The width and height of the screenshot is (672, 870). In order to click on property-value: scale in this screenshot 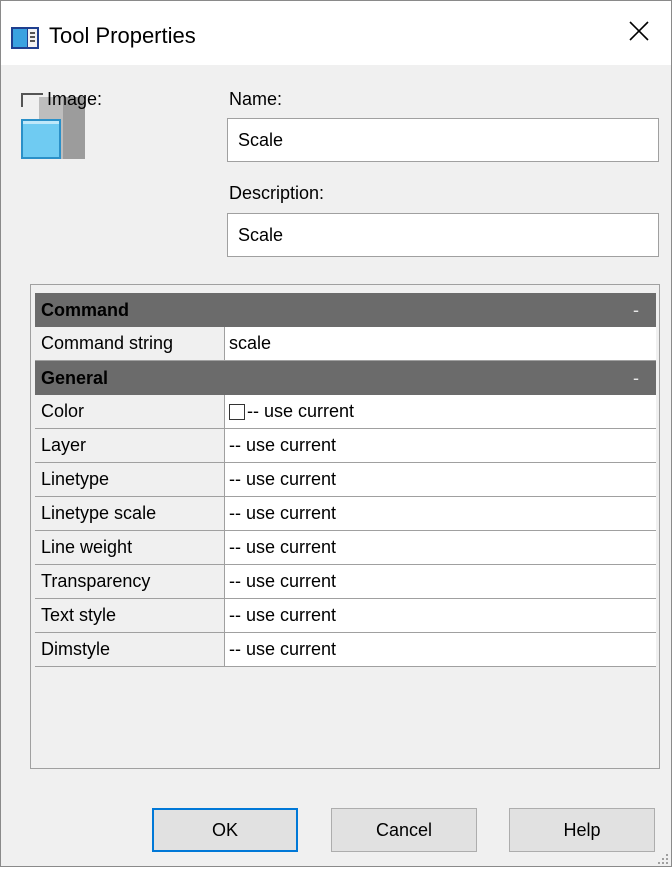, I will do `click(440, 343)`.